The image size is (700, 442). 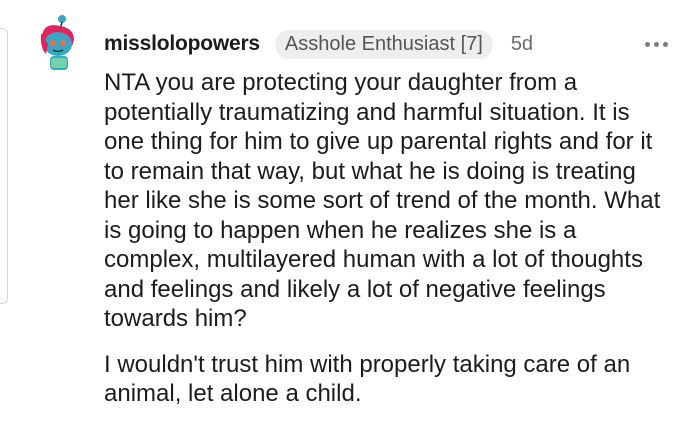 I want to click on snoo-avatar-icon, so click(x=57, y=42).